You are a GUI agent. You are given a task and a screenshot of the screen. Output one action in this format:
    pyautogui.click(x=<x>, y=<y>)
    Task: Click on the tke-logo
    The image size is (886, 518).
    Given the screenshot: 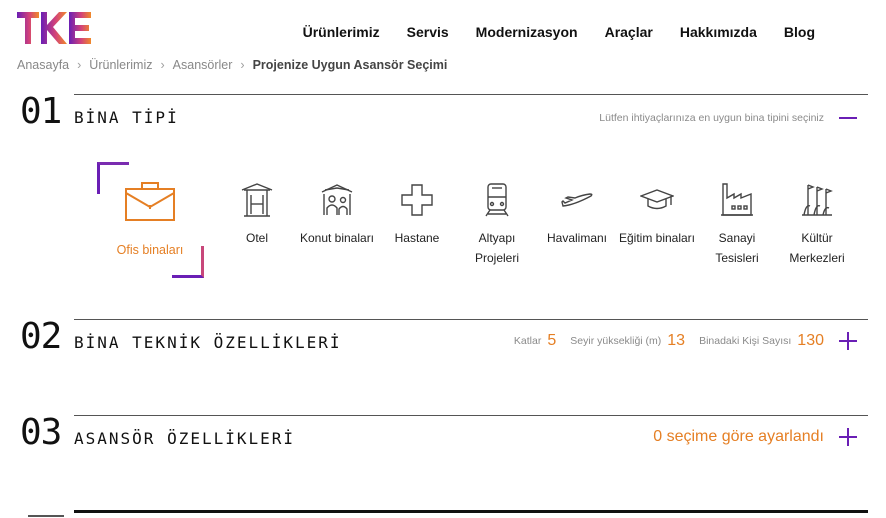 What is the action you would take?
    pyautogui.click(x=54, y=28)
    